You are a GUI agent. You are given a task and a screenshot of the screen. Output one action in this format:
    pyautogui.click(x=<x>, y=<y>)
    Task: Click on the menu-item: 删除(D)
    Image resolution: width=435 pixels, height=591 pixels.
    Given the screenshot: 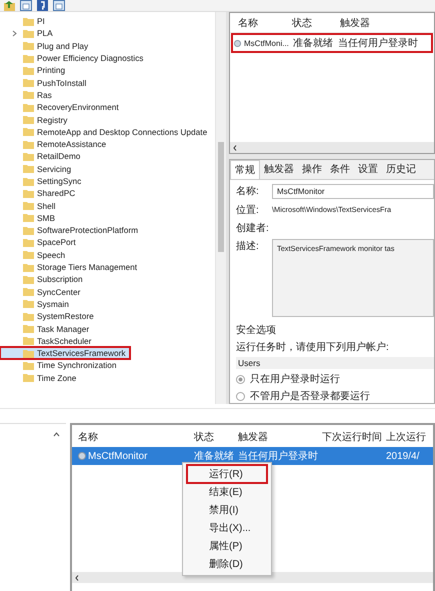 What is the action you would take?
    pyautogui.click(x=227, y=564)
    